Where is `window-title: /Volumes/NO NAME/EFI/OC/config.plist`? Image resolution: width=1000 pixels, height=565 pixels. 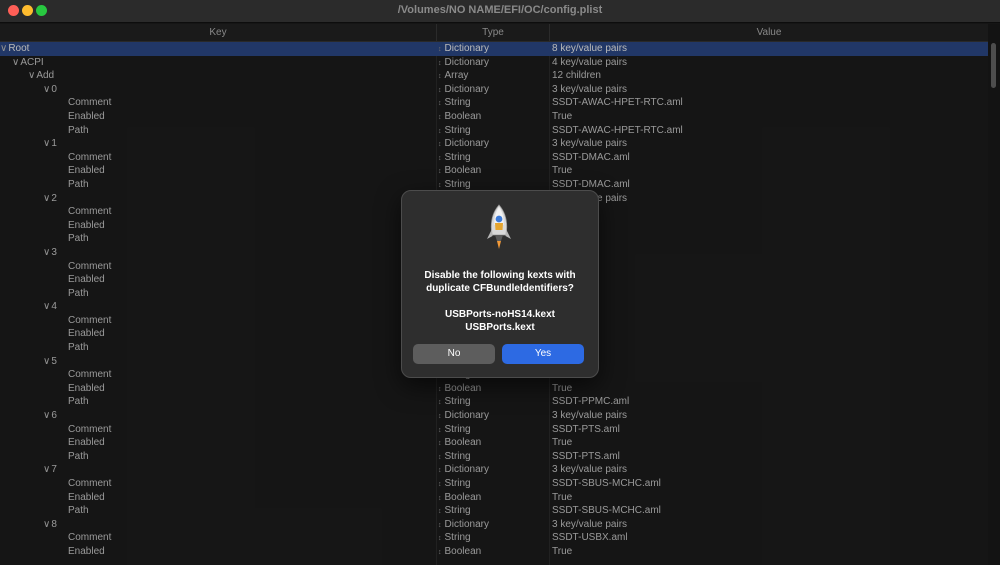
window-title: /Volumes/NO NAME/EFI/OC/config.plist is located at coordinates (500, 10).